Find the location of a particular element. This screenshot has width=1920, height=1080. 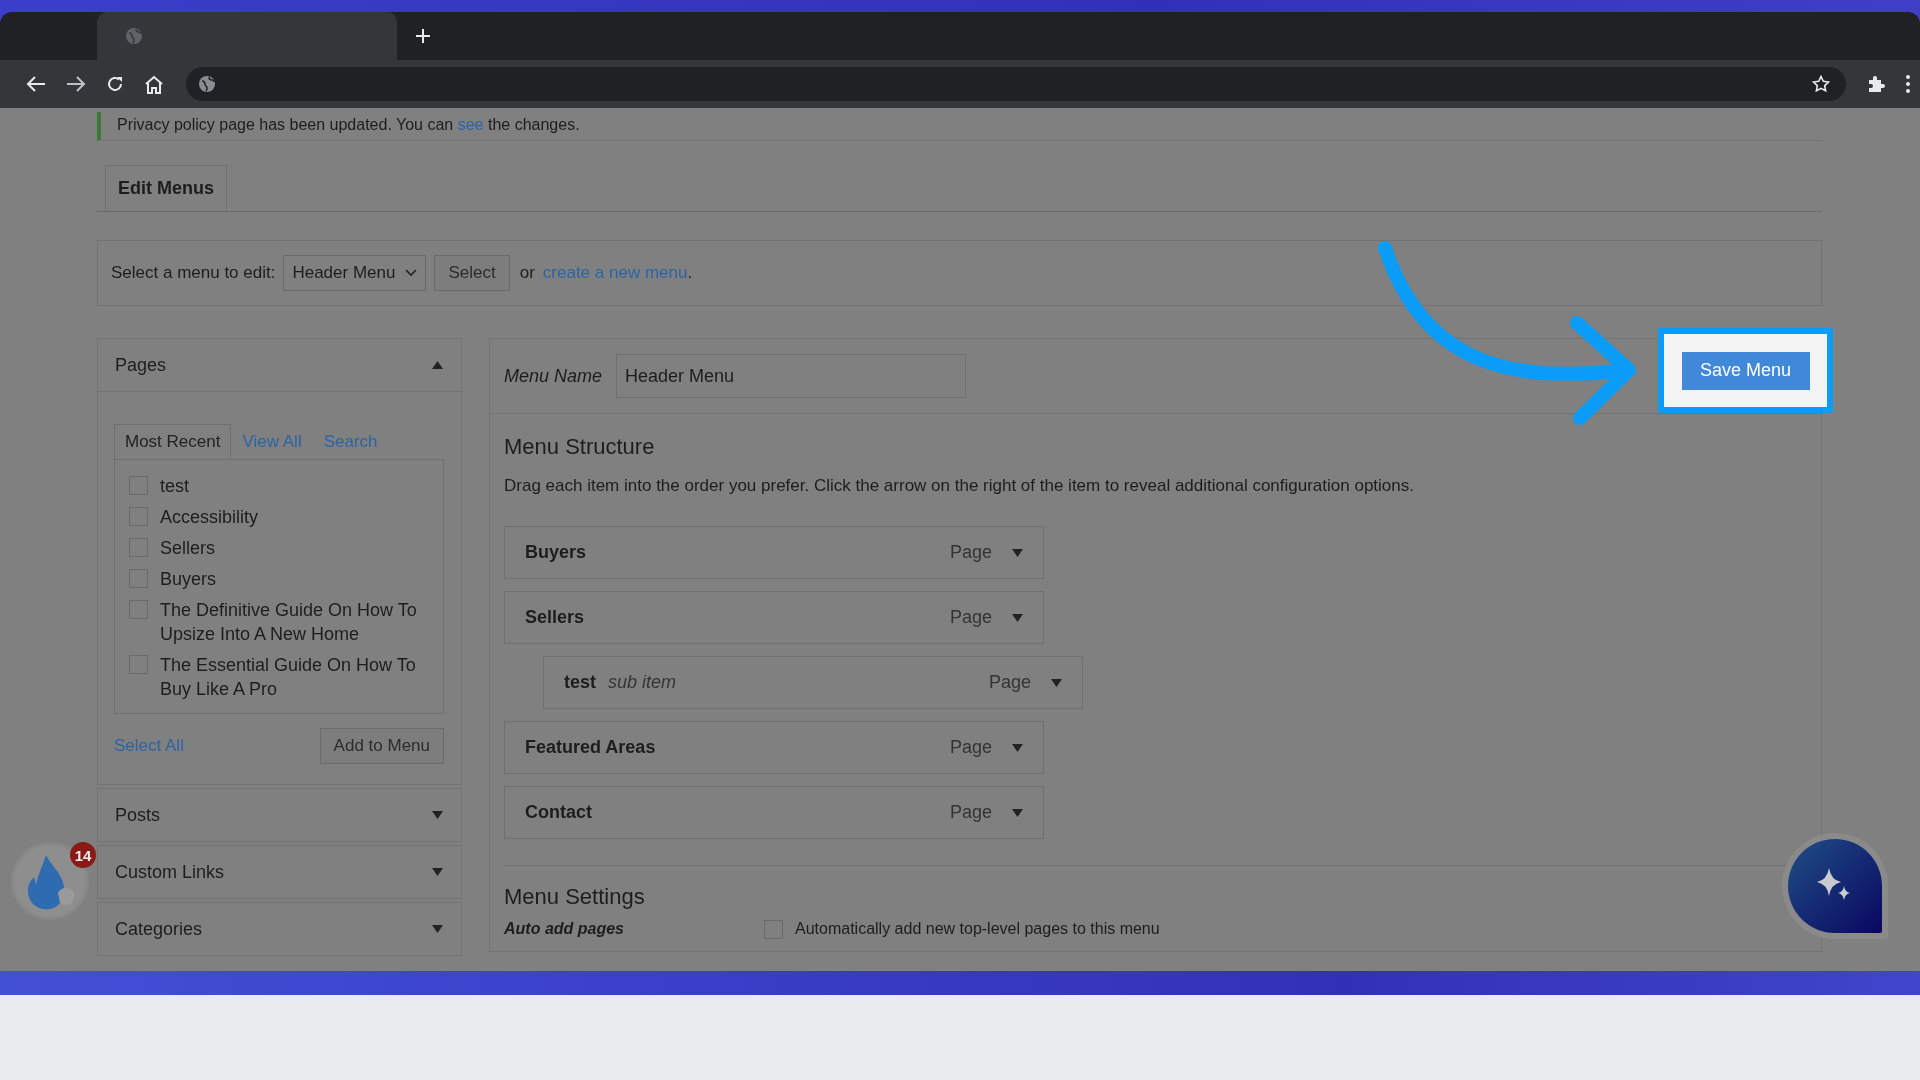

item-title: Featured Areas is located at coordinates (590, 747).